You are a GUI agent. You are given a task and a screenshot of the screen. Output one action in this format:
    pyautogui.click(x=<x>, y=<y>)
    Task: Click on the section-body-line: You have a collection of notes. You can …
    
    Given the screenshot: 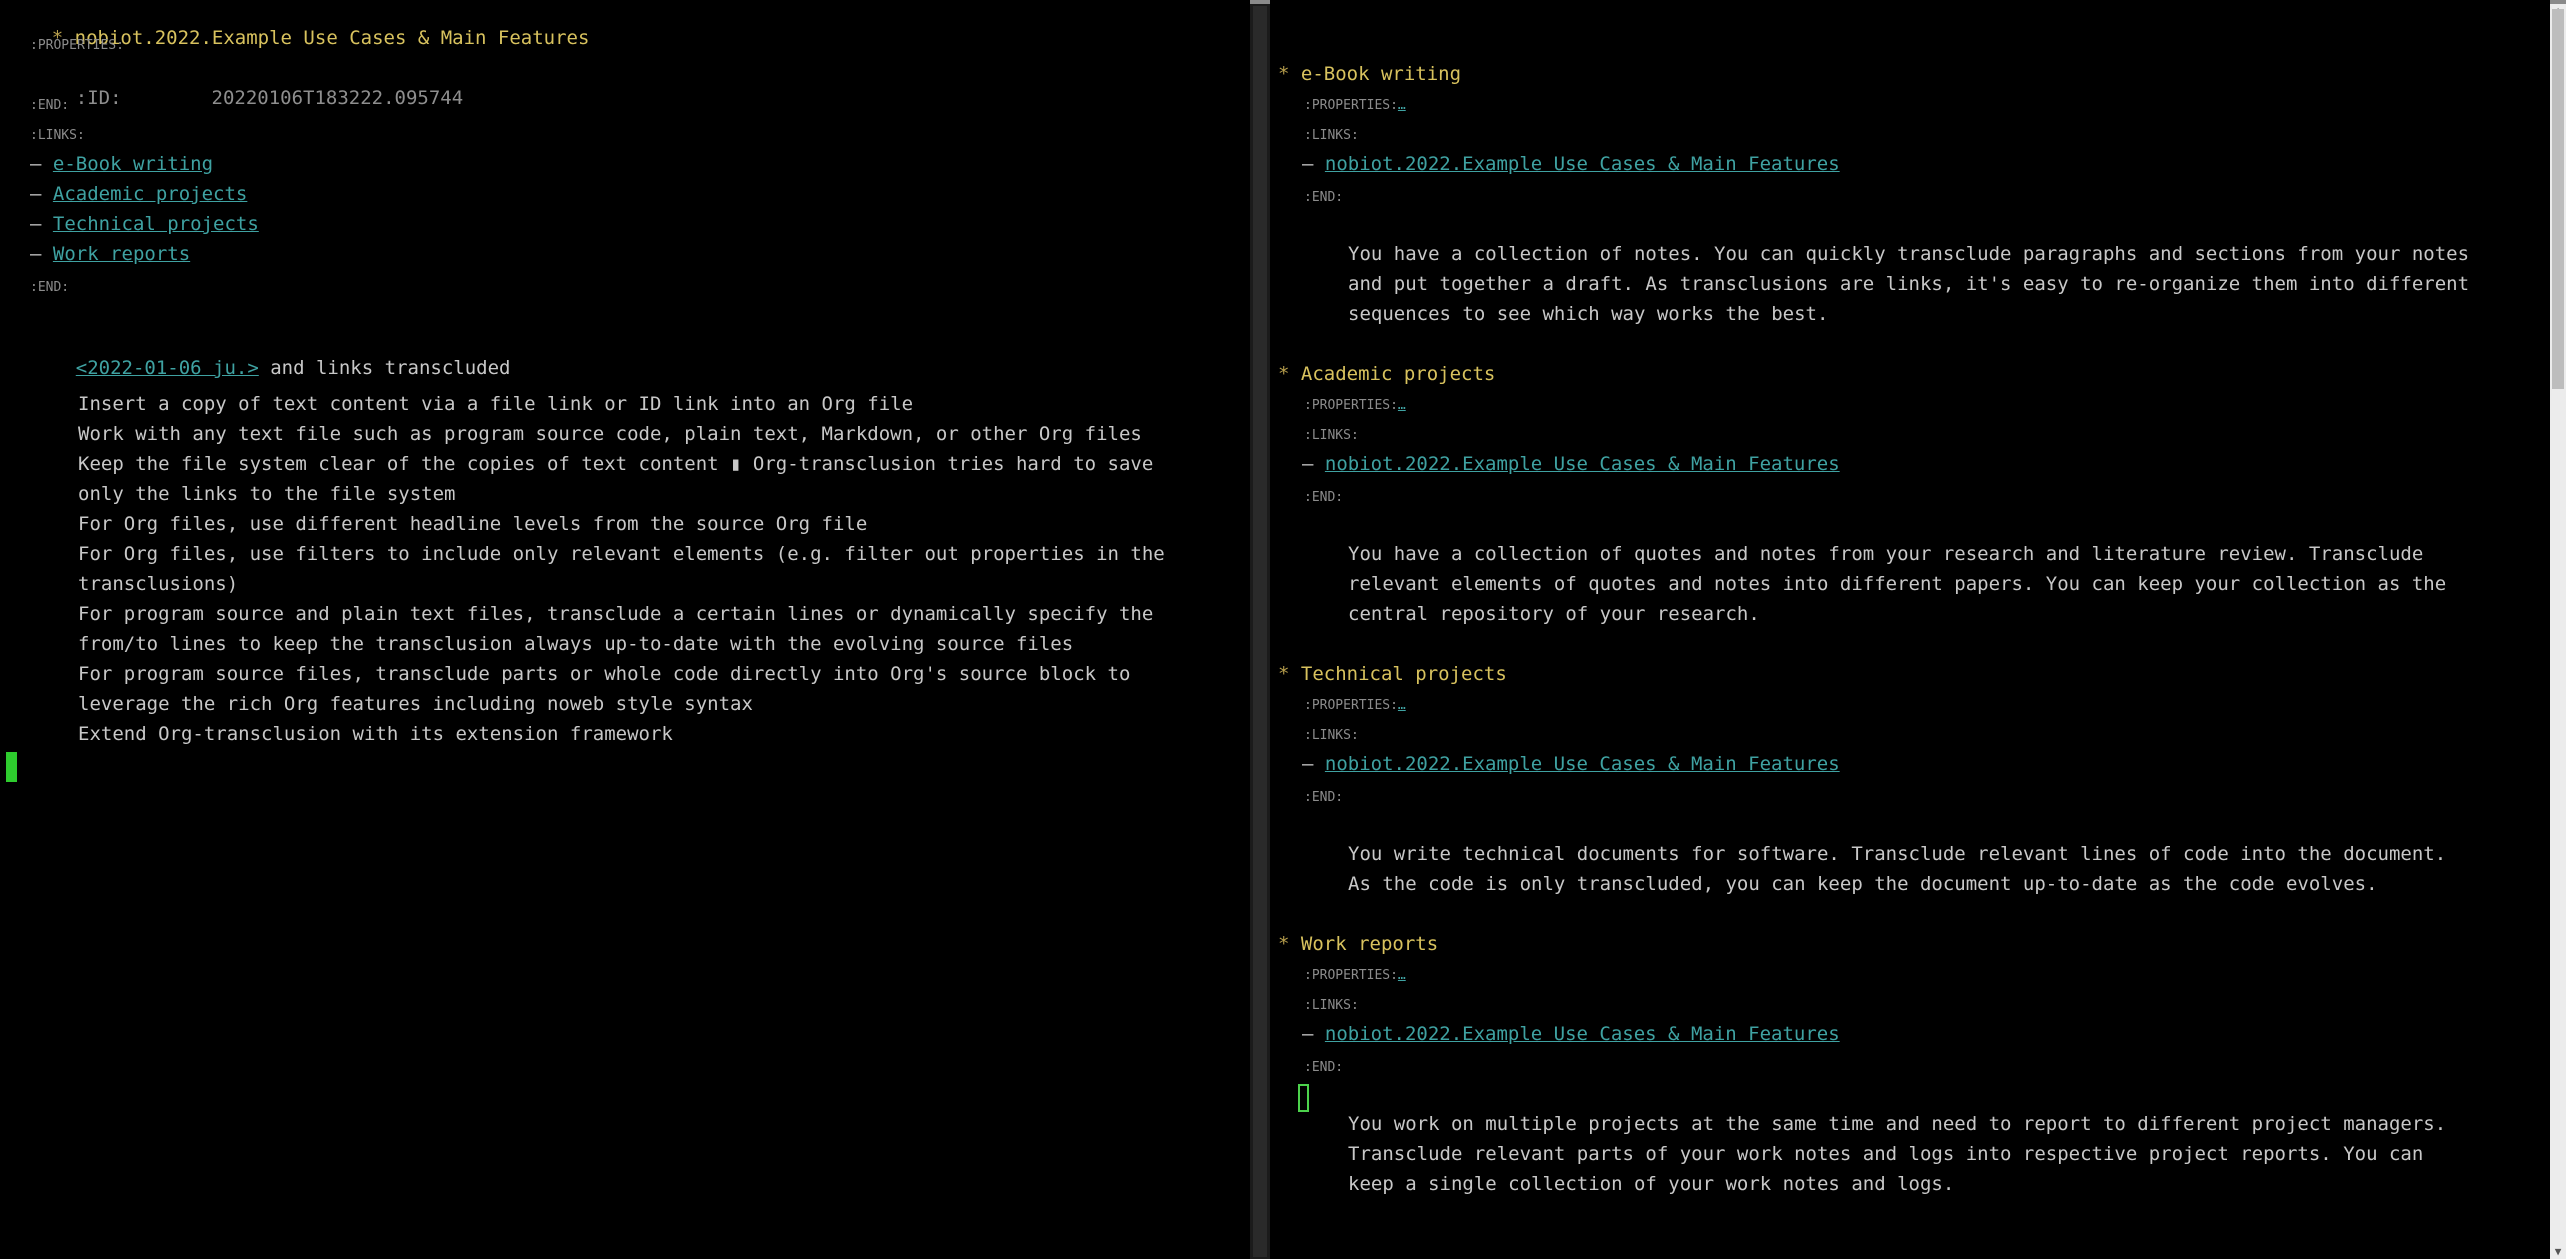 What is the action you would take?
    pyautogui.click(x=1909, y=254)
    